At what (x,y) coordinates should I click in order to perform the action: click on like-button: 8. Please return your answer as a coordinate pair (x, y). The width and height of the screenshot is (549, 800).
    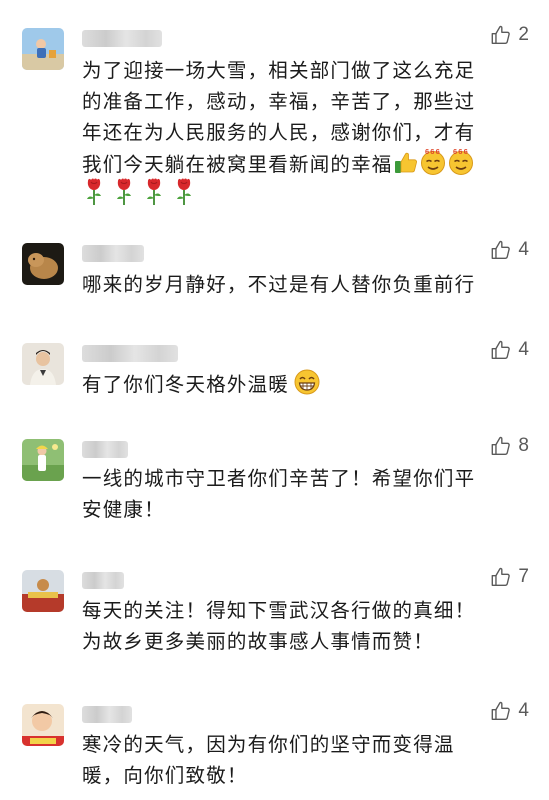
    Looking at the image, I should click on (509, 446).